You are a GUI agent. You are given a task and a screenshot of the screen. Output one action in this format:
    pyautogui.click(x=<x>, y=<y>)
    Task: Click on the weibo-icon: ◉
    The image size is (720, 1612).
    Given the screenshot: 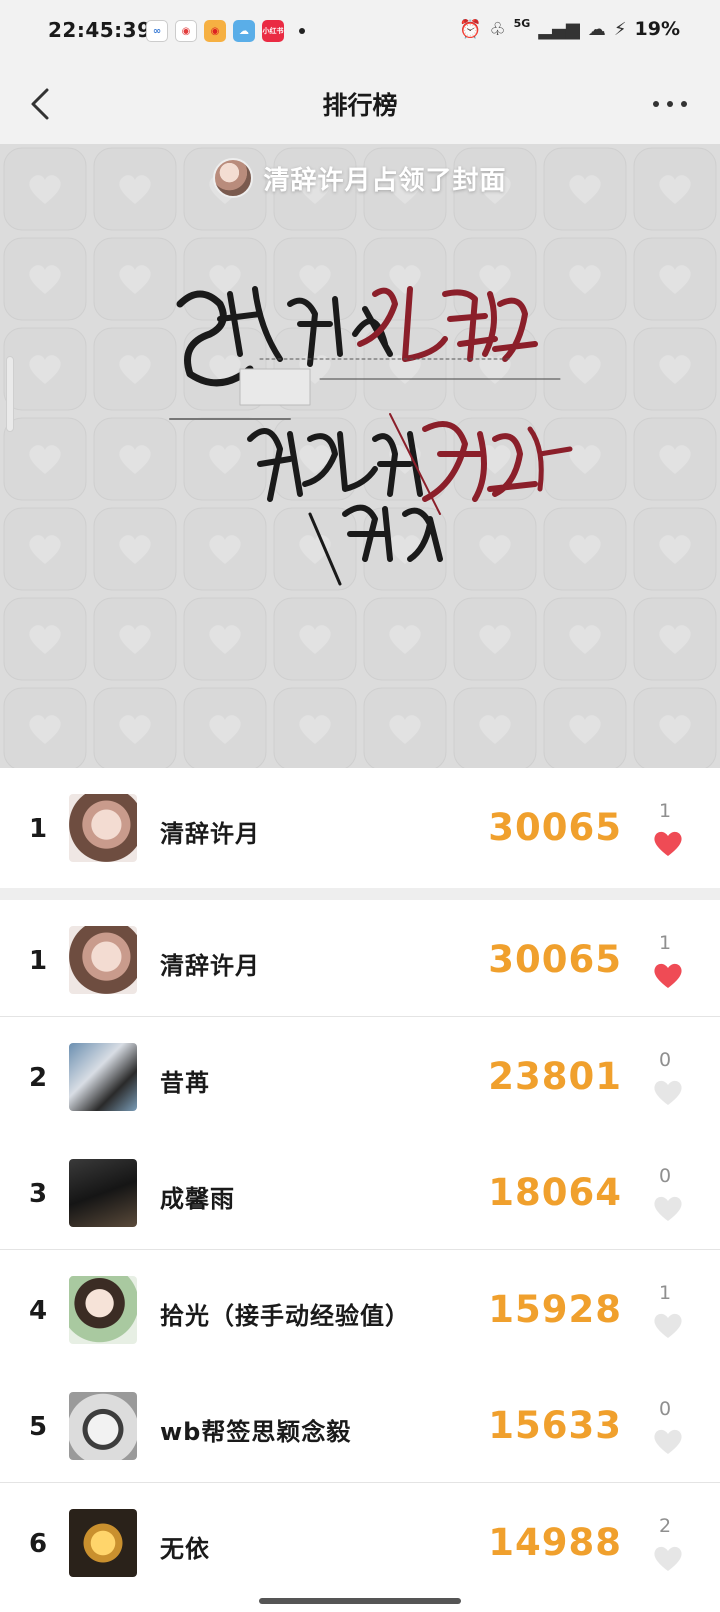 What is the action you would take?
    pyautogui.click(x=186, y=31)
    